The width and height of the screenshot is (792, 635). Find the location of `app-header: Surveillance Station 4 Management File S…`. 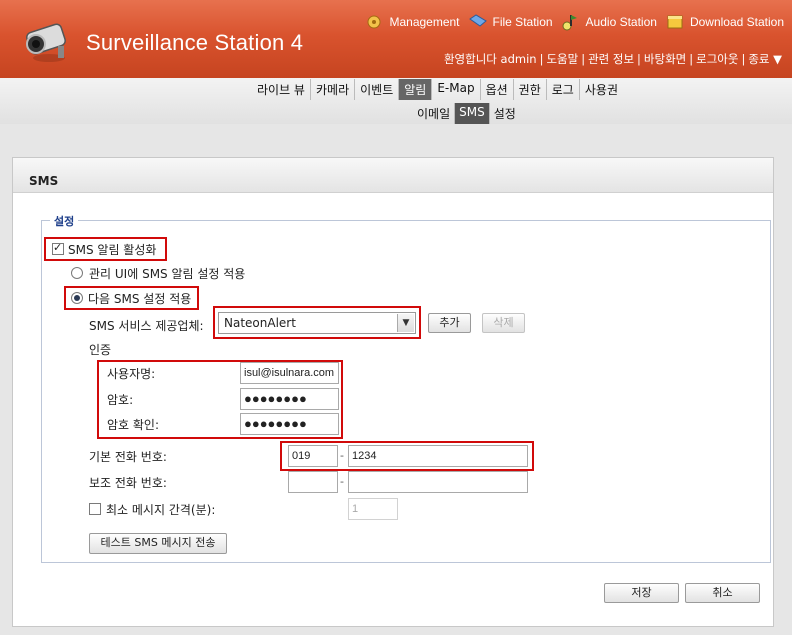

app-header: Surveillance Station 4 Management File S… is located at coordinates (396, 39).